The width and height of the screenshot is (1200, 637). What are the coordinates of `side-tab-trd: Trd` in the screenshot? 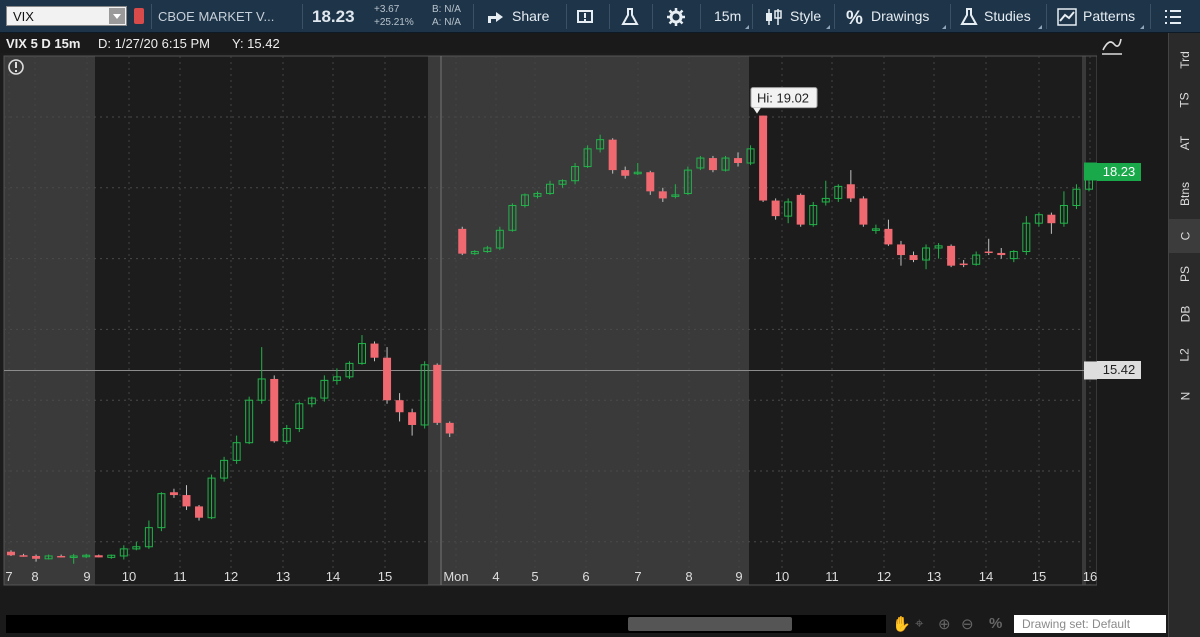 It's located at (1184, 60).